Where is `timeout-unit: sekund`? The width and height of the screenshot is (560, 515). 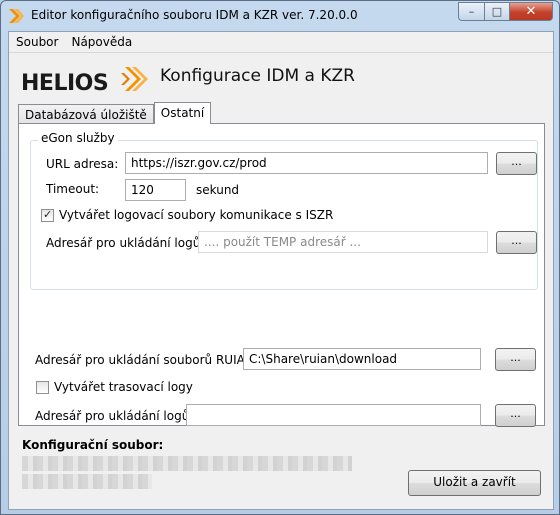 timeout-unit: sekund is located at coordinates (218, 190).